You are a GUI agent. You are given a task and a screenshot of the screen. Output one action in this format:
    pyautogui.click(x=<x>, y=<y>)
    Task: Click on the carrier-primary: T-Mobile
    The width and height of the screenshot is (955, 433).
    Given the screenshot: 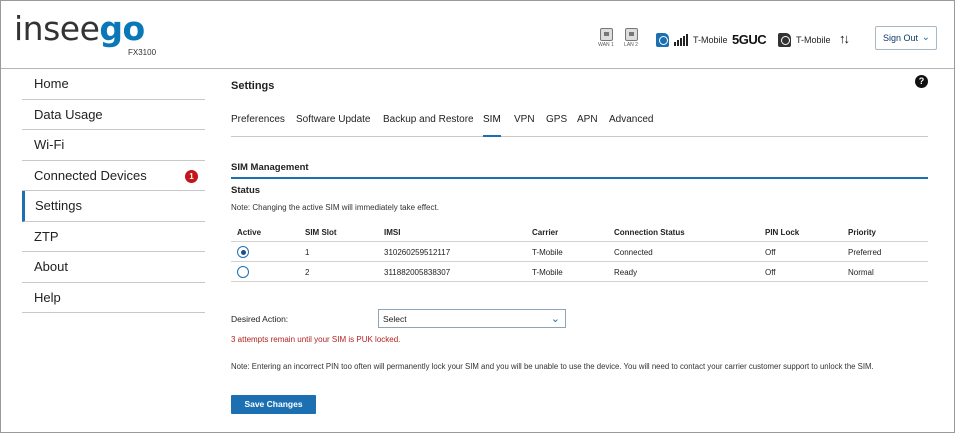 What is the action you would take?
    pyautogui.click(x=710, y=40)
    